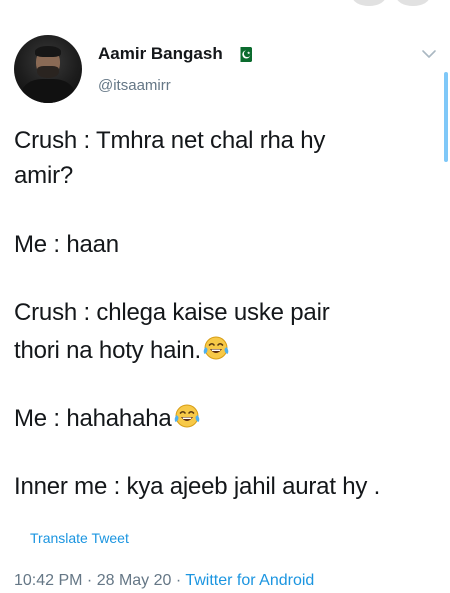 The height and width of the screenshot is (593, 450). What do you see at coordinates (107, 419) in the screenshot?
I see `tweet-text-line: Me : hahahaha` at bounding box center [107, 419].